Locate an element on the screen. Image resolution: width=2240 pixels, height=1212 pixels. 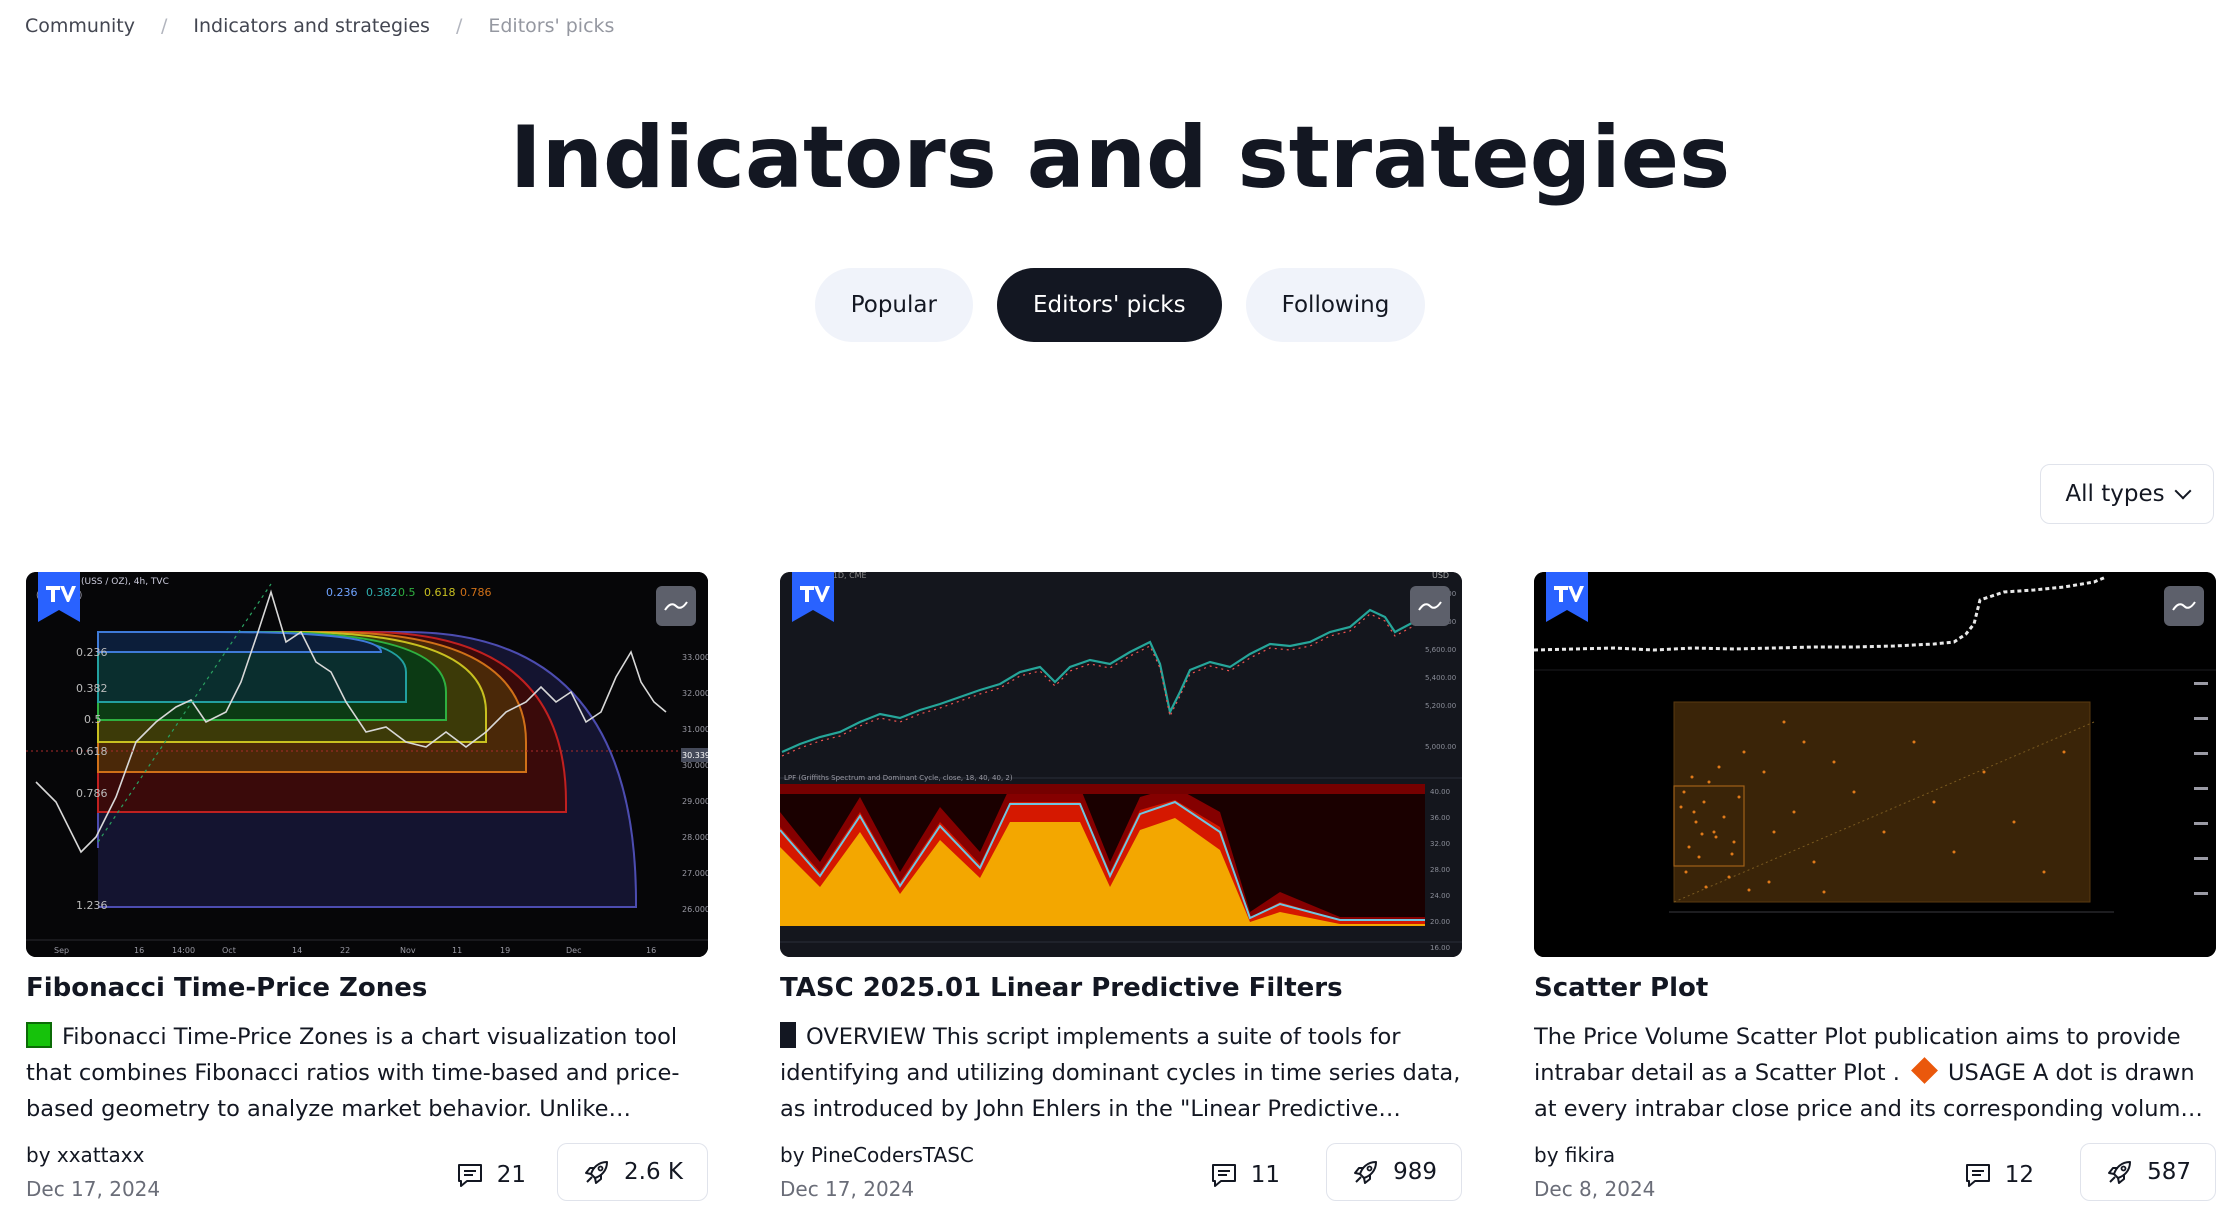
card-title: TASC 2025.01 Linear Predictive Filters is located at coordinates (1121, 988).